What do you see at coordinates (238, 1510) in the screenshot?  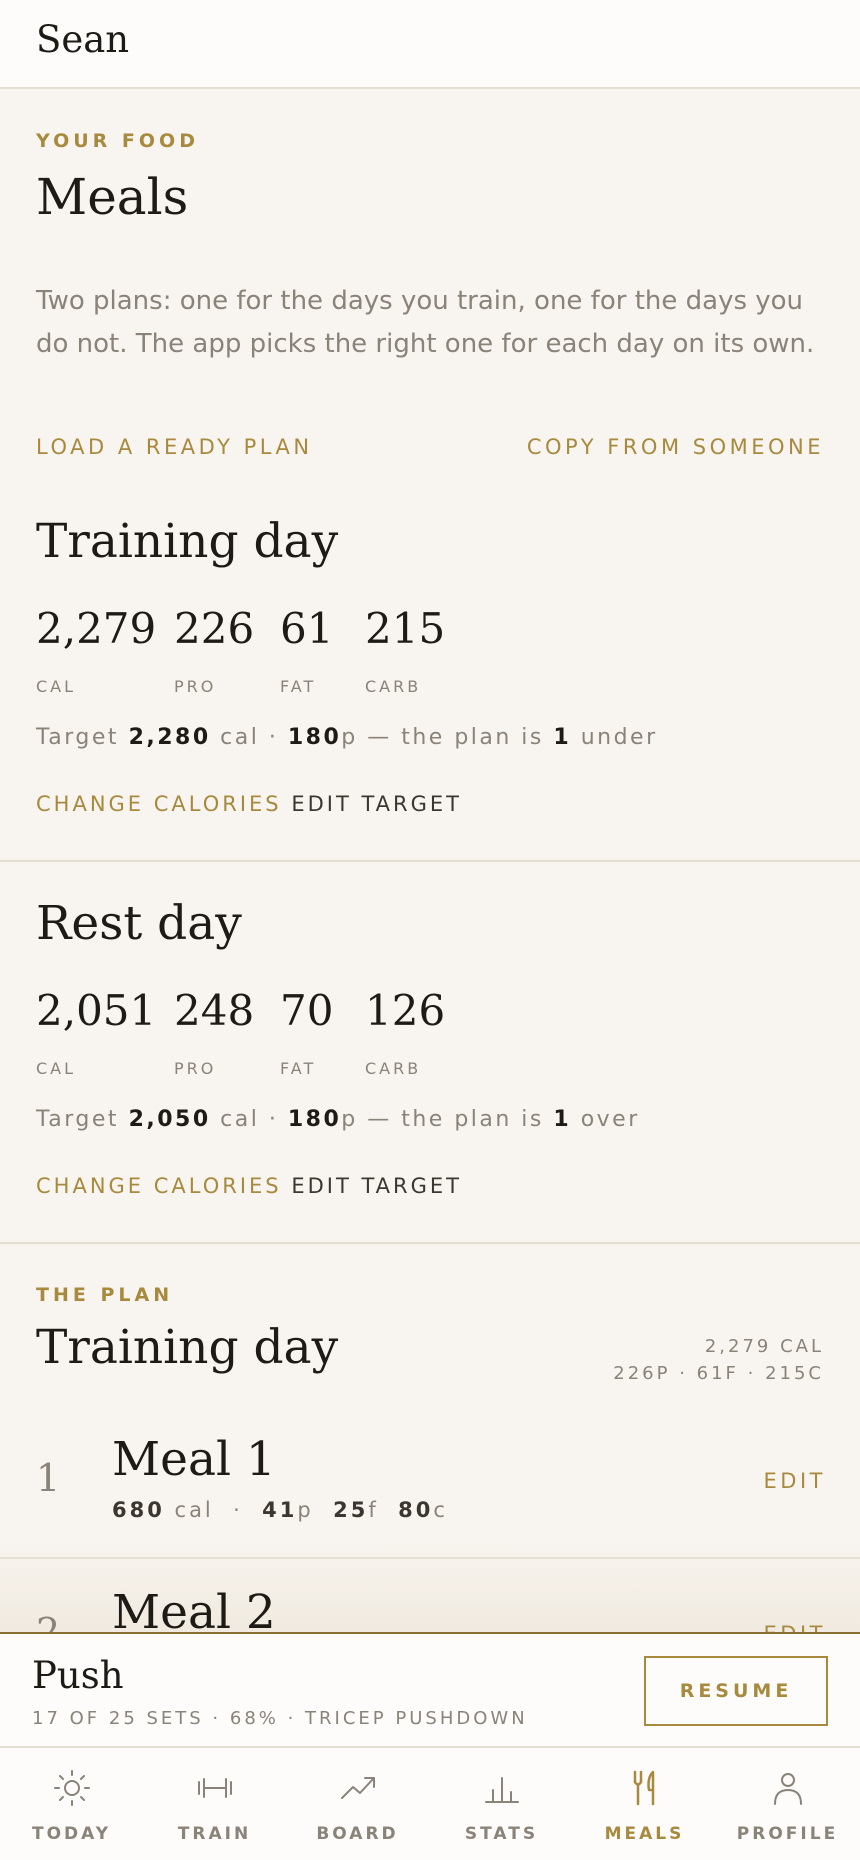 I see `meal-sep: ·` at bounding box center [238, 1510].